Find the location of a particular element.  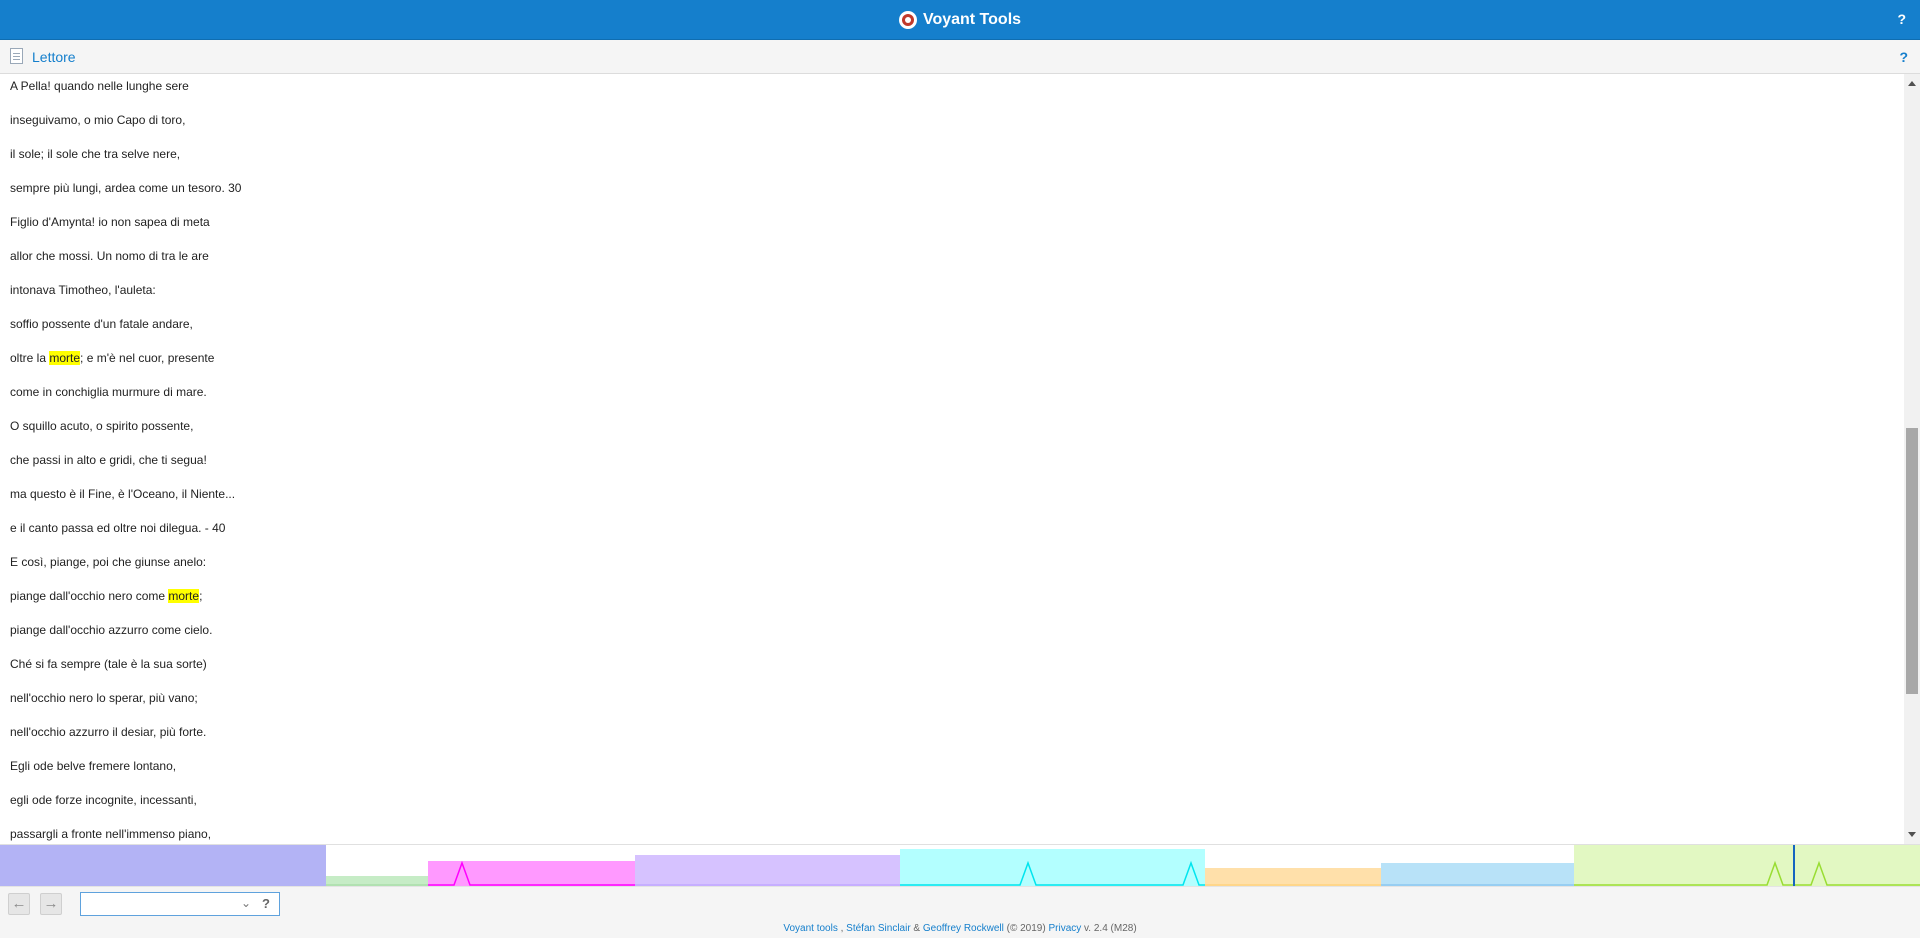

app-help-button: ? is located at coordinates (1901, 19).